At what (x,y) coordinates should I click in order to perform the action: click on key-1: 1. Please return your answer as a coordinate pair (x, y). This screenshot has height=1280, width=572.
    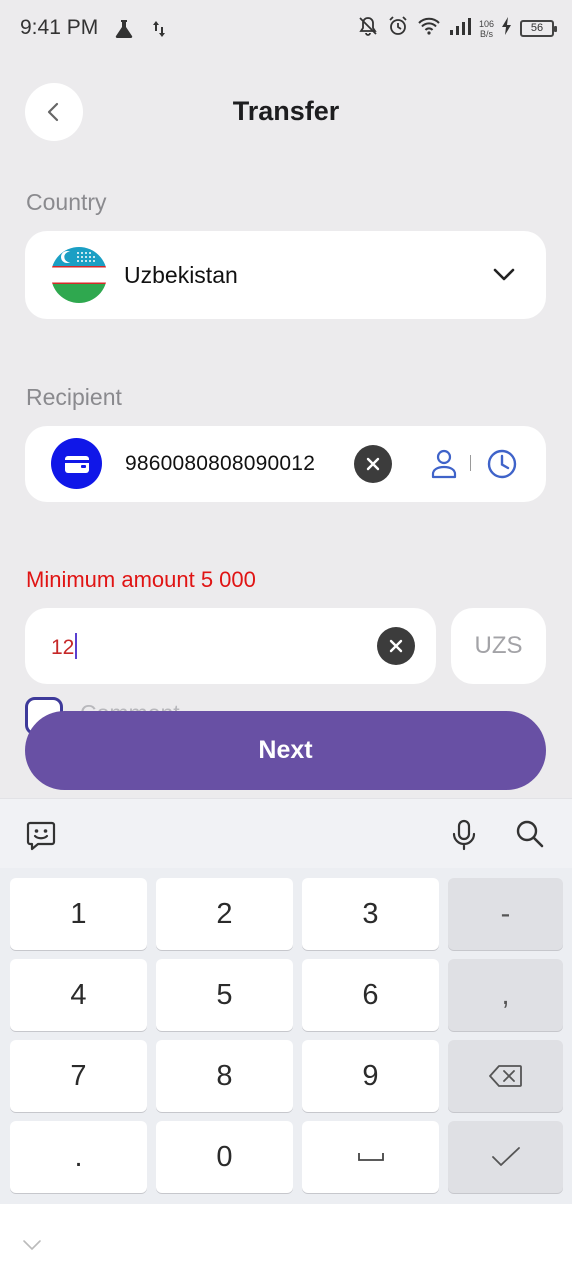
    Looking at the image, I should click on (78, 914).